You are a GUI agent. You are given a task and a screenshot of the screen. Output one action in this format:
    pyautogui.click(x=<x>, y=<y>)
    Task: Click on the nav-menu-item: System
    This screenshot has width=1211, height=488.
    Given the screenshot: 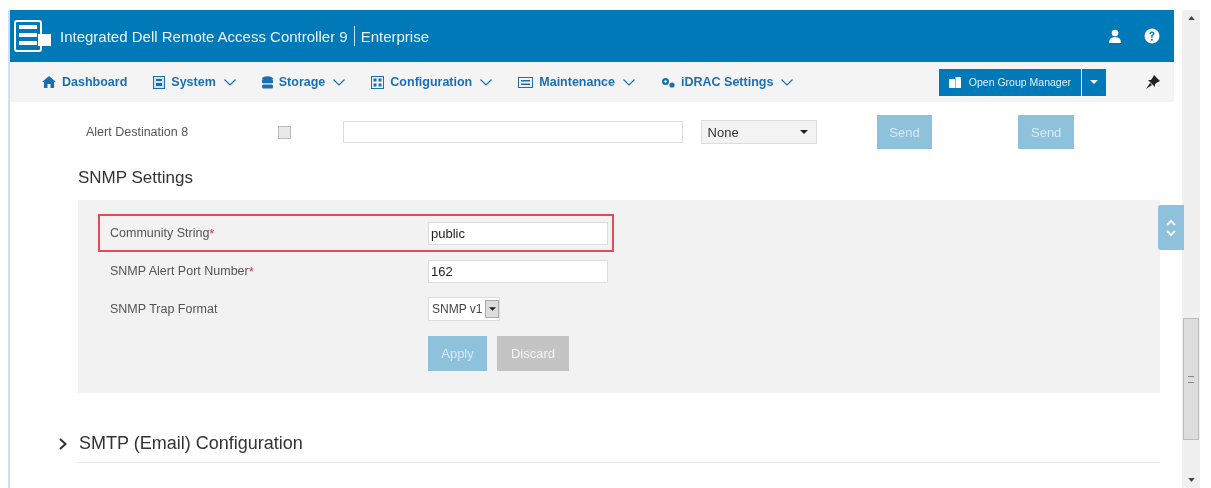 What is the action you would take?
    pyautogui.click(x=194, y=82)
    